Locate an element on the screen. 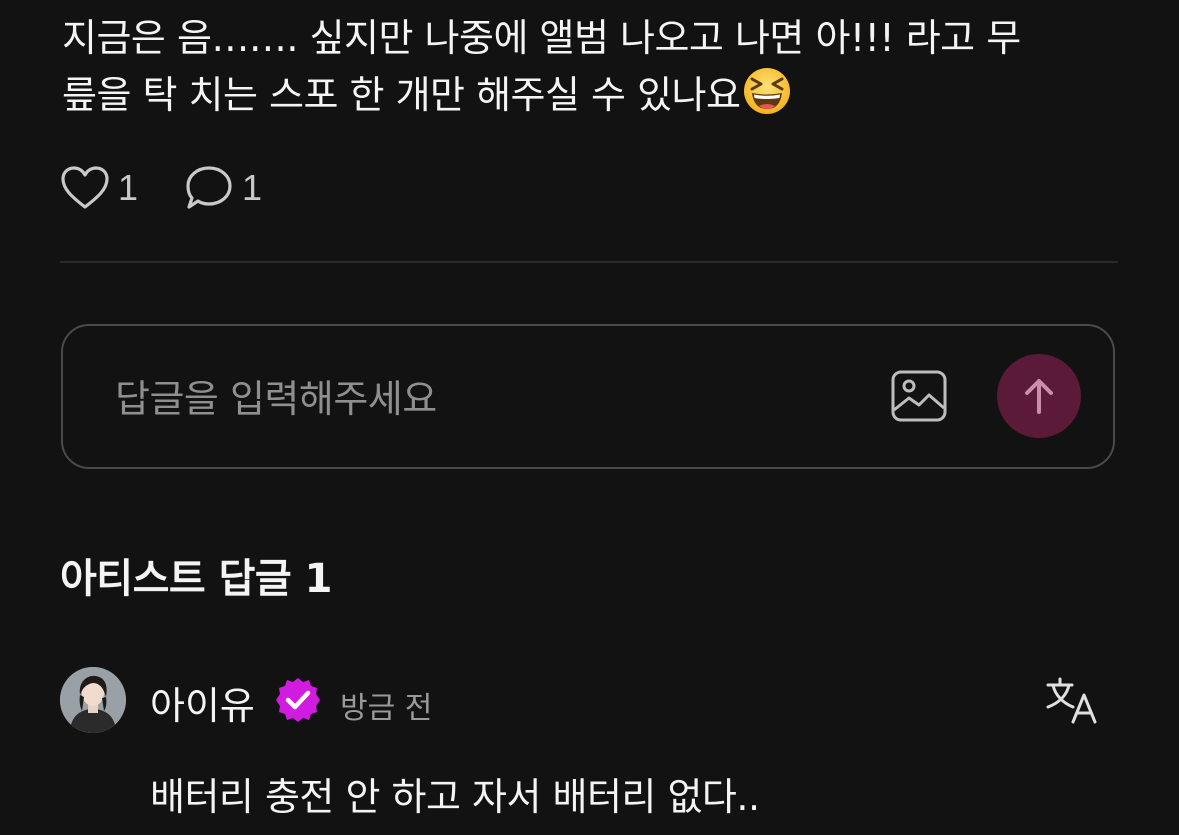 Image resolution: width=1179 pixels, height=835 pixels. send-button is located at coordinates (1039, 396).